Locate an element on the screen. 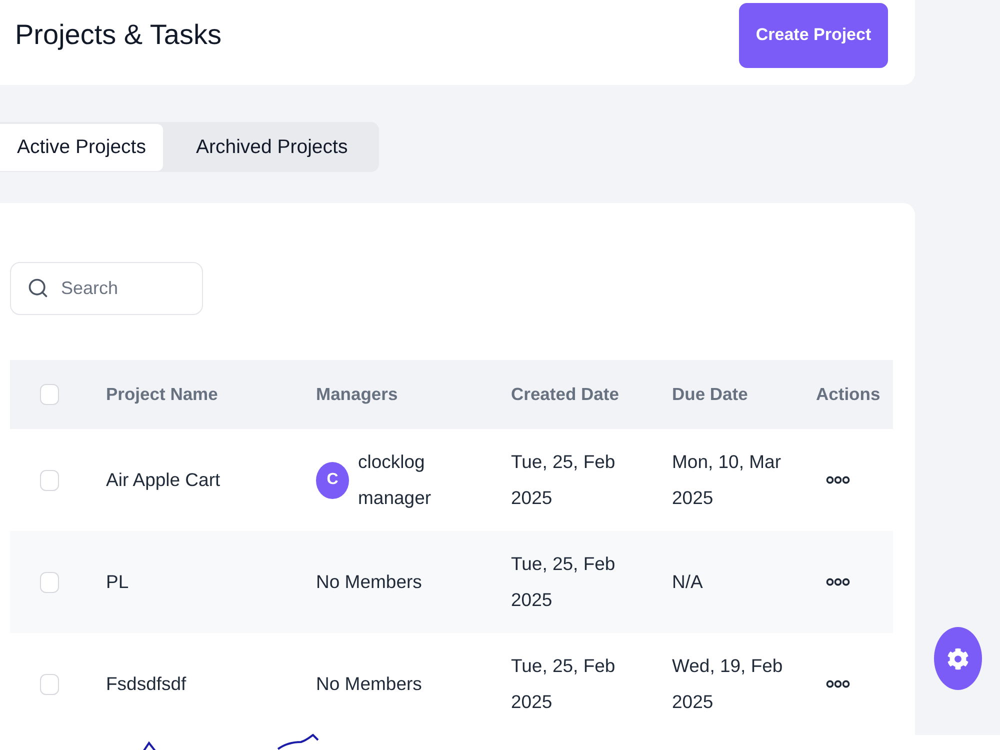 This screenshot has height=750, width=1000. table-cell-text: Wed, 19, Feb 2025 is located at coordinates (728, 684).